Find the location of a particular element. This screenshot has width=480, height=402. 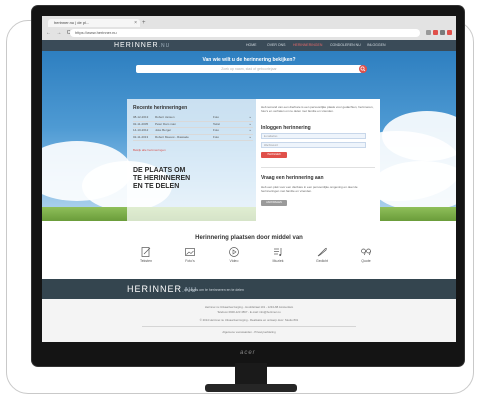

row-name: Robert Meeuw - Rawaele is located at coordinates (172, 136).